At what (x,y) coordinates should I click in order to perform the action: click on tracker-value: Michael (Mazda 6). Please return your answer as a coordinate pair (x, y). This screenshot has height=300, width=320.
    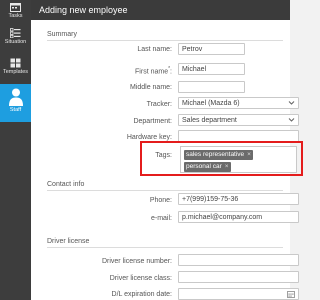
    Looking at the image, I should click on (211, 103).